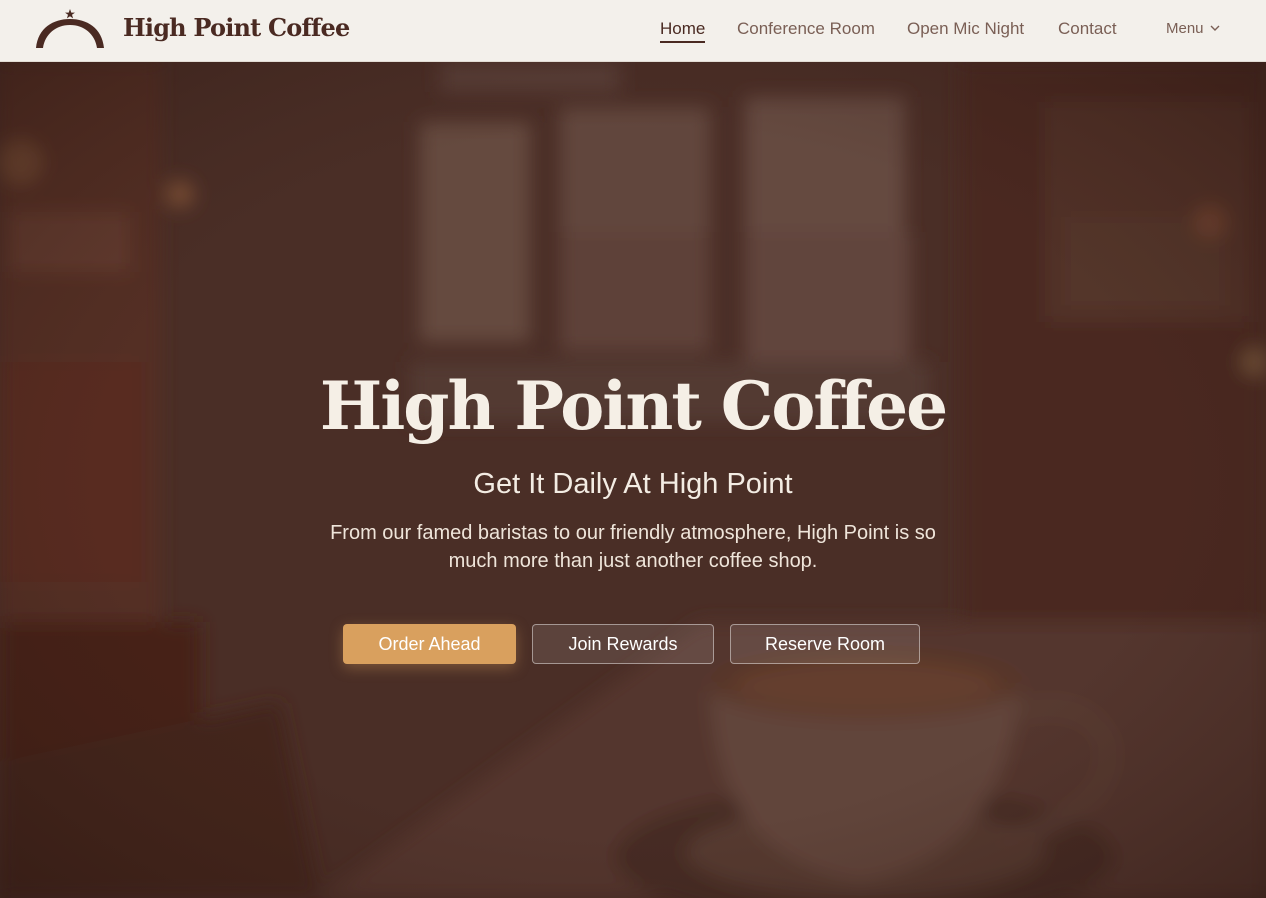 This screenshot has width=1266, height=898. Describe the element at coordinates (633, 406) in the screenshot. I see `hero-title: High Point Coffee` at that location.